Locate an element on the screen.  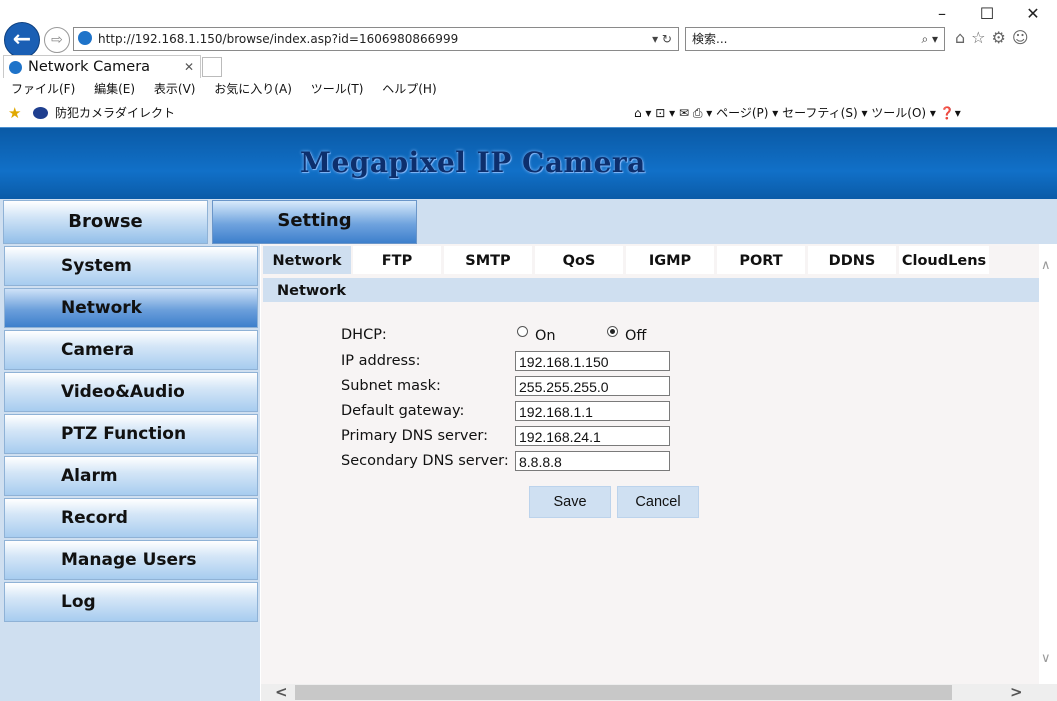
sidebar-item-camera: Camera is located at coordinates (131, 350).